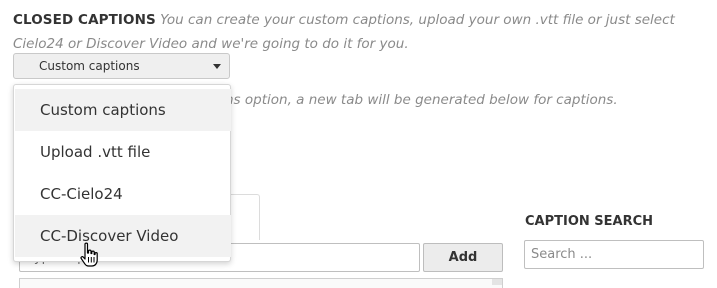 The width and height of the screenshot is (717, 288). What do you see at coordinates (123, 110) in the screenshot?
I see `option-custom-captions: Custom captions` at bounding box center [123, 110].